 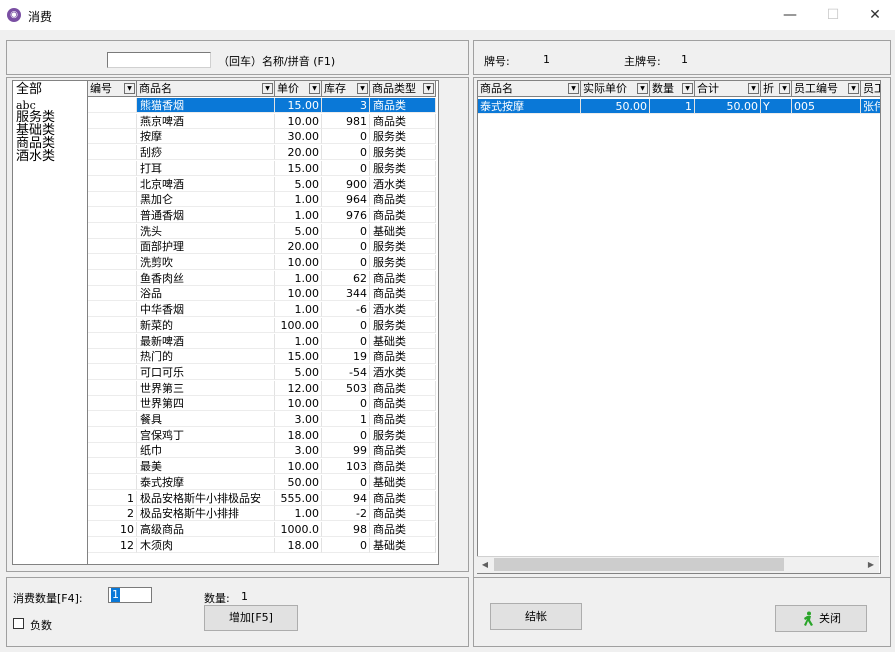 What do you see at coordinates (159, 60) in the screenshot?
I see `search-input` at bounding box center [159, 60].